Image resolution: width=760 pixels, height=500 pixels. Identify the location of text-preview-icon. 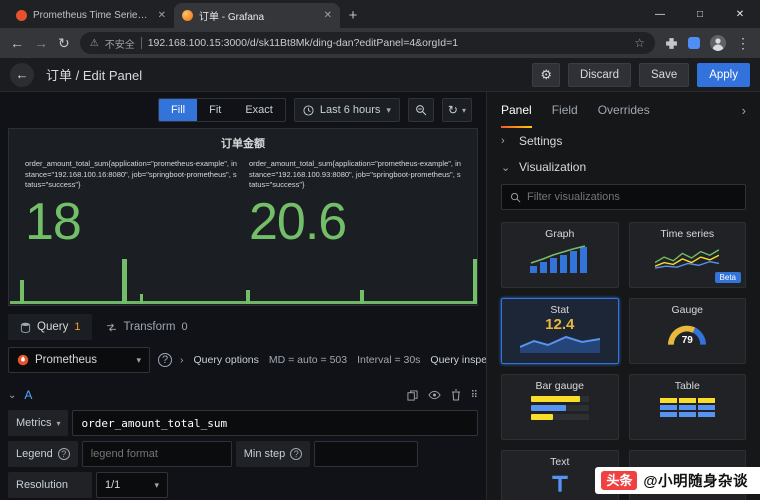
(560, 483).